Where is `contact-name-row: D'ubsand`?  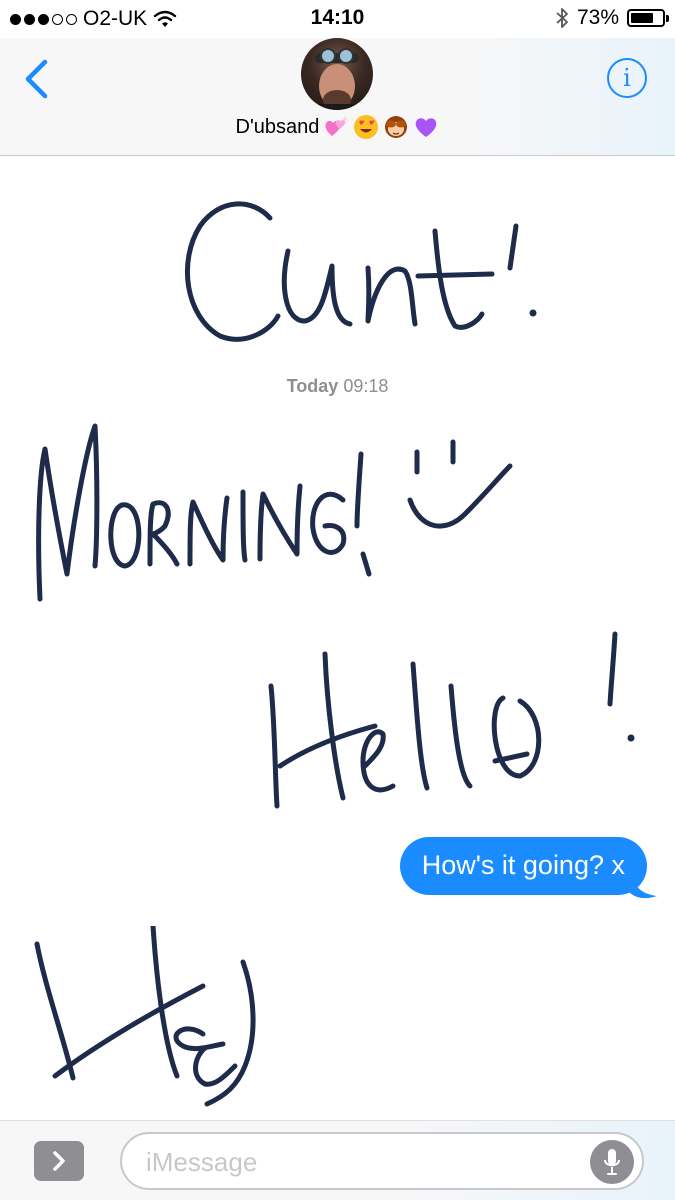
contact-name-row: D'ubsand is located at coordinates (337, 127).